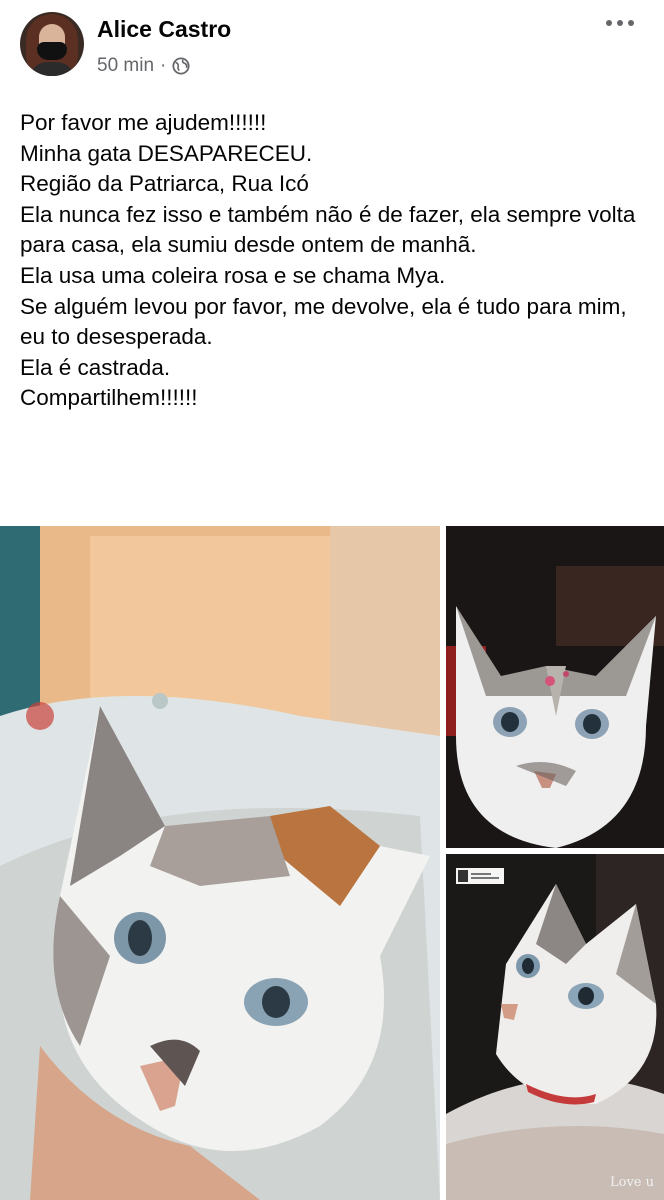 This screenshot has width=664, height=1200. I want to click on author-name: Alice Castro, so click(164, 29).